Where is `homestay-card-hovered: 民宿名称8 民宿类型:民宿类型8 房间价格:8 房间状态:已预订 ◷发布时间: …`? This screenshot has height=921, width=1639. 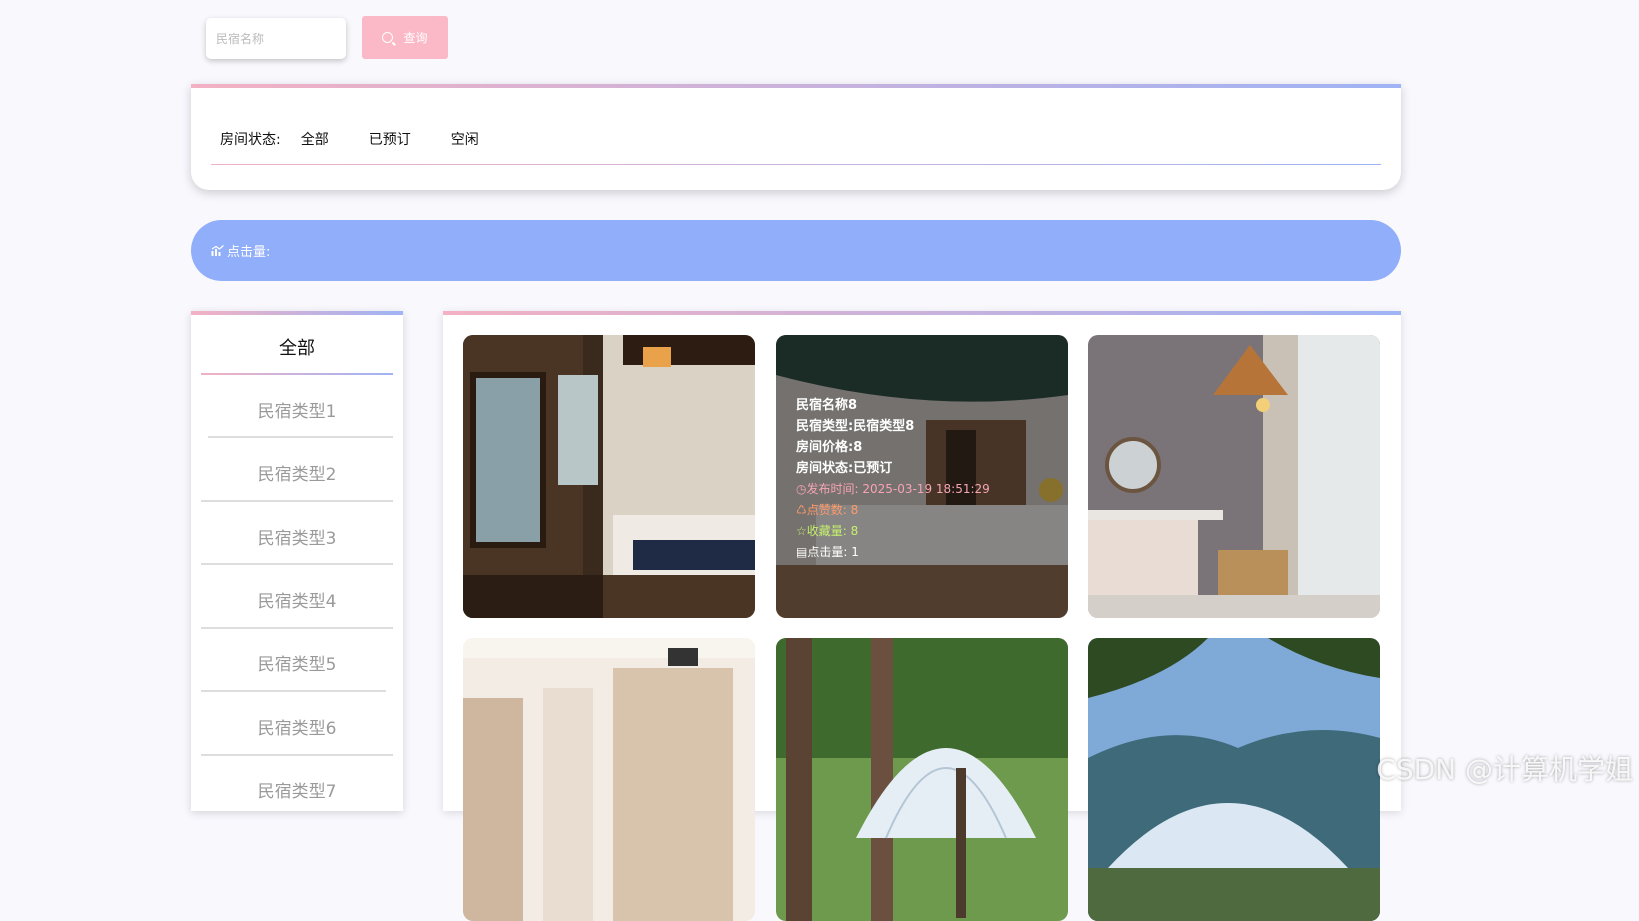 homestay-card-hovered: 民宿名称8 民宿类型:民宿类型8 房间价格:8 房间状态:已预订 ◷发布时间: … is located at coordinates (922, 476).